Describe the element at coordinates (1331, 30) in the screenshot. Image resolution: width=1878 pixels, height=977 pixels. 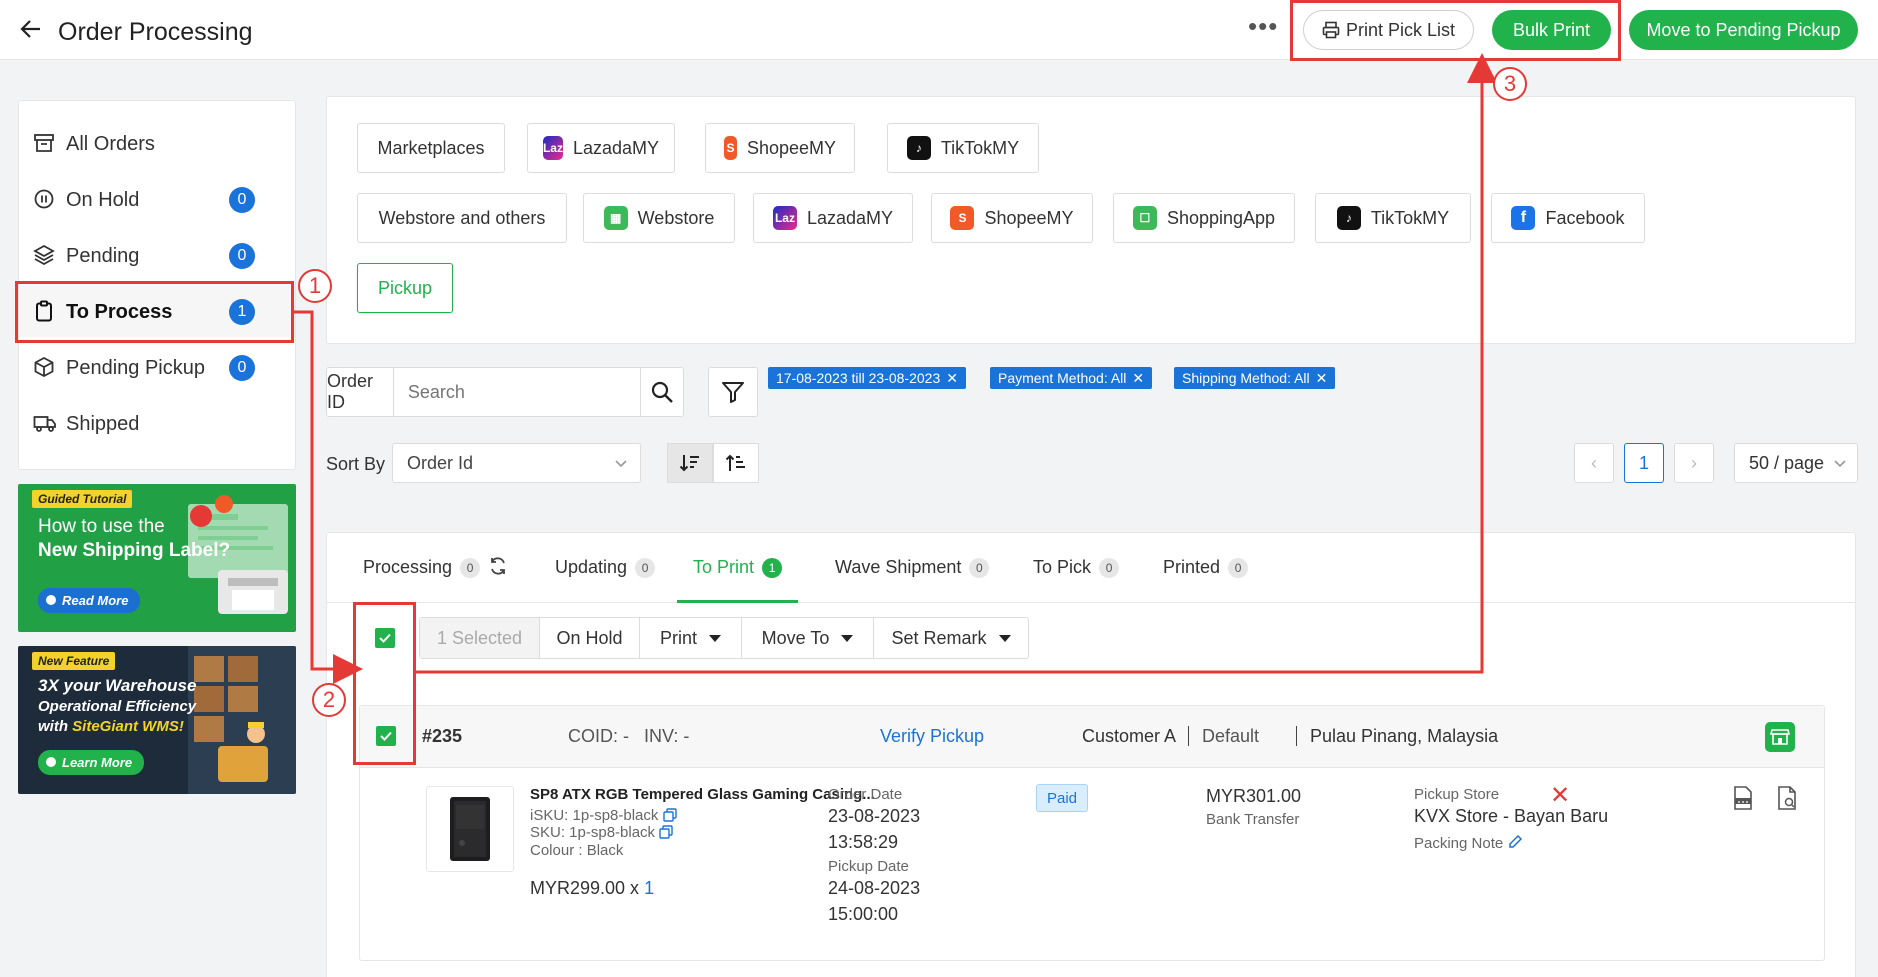
I see `printer-icon` at that location.